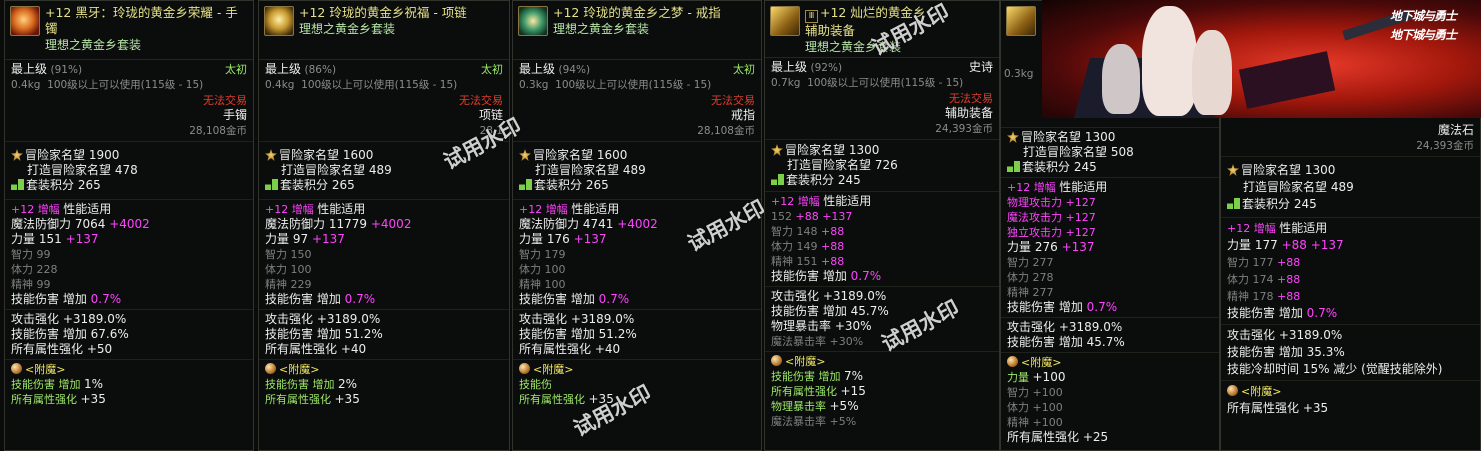 This screenshot has height=451, width=1481. Describe the element at coordinates (817, 341) in the screenshot. I see `magic-crit-row: 魔法暴击率 +30%` at that location.